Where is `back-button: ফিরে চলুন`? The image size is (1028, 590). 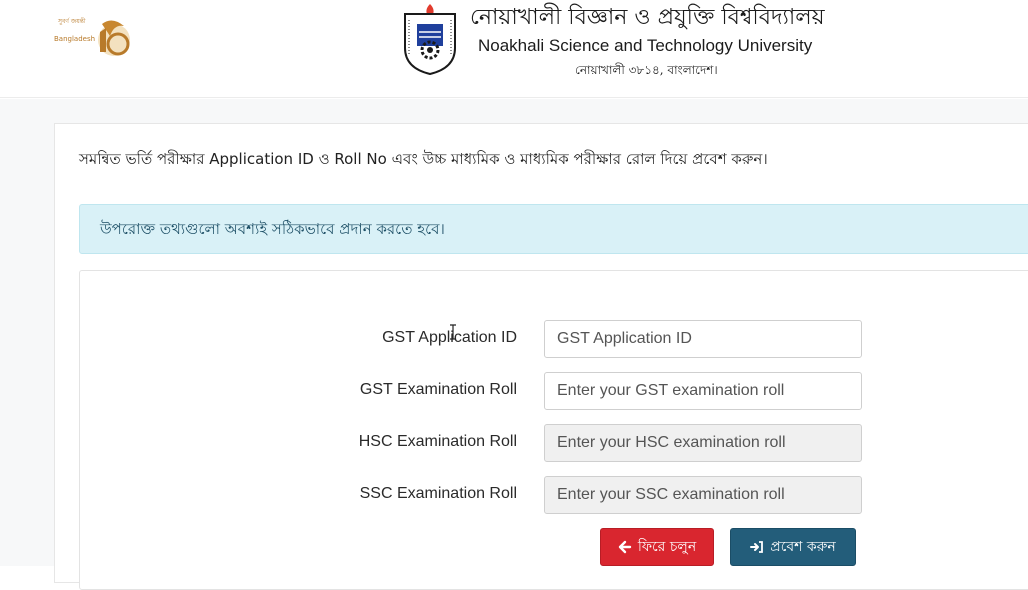
back-button: ফিরে চলুন is located at coordinates (657, 547).